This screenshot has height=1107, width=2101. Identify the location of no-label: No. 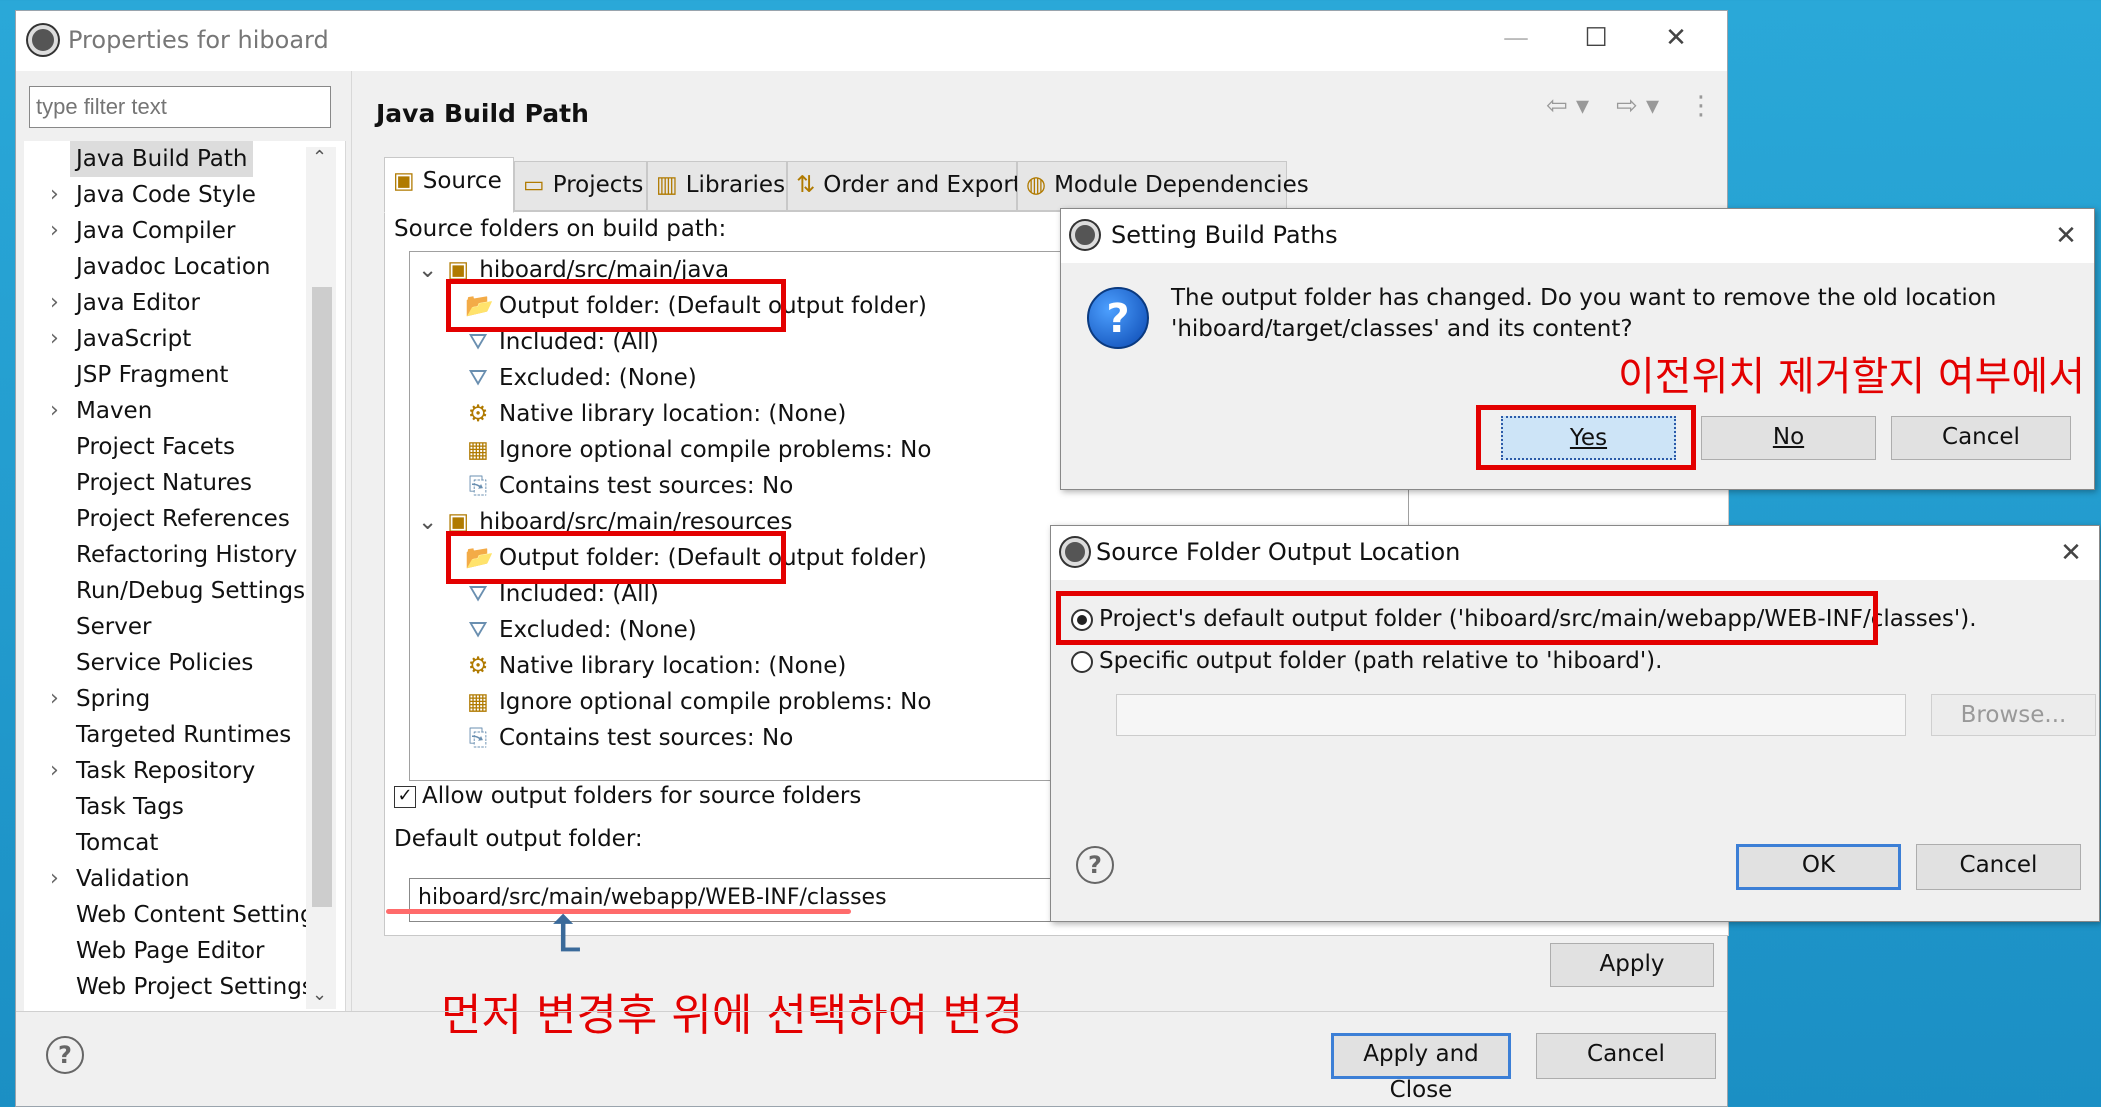
(1788, 437).